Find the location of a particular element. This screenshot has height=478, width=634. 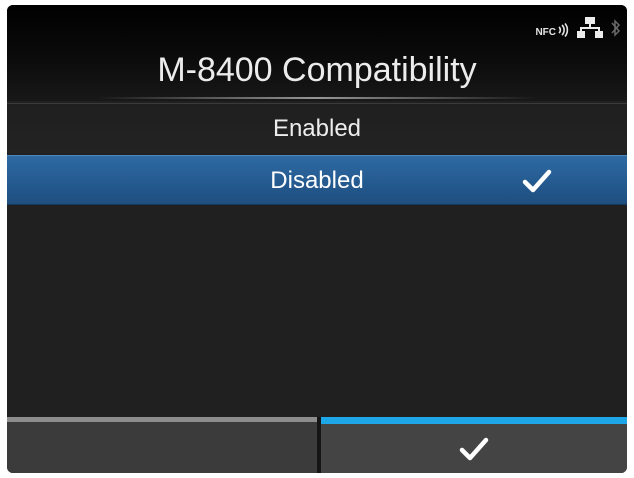

nfc-icon: NFC is located at coordinates (552, 30).